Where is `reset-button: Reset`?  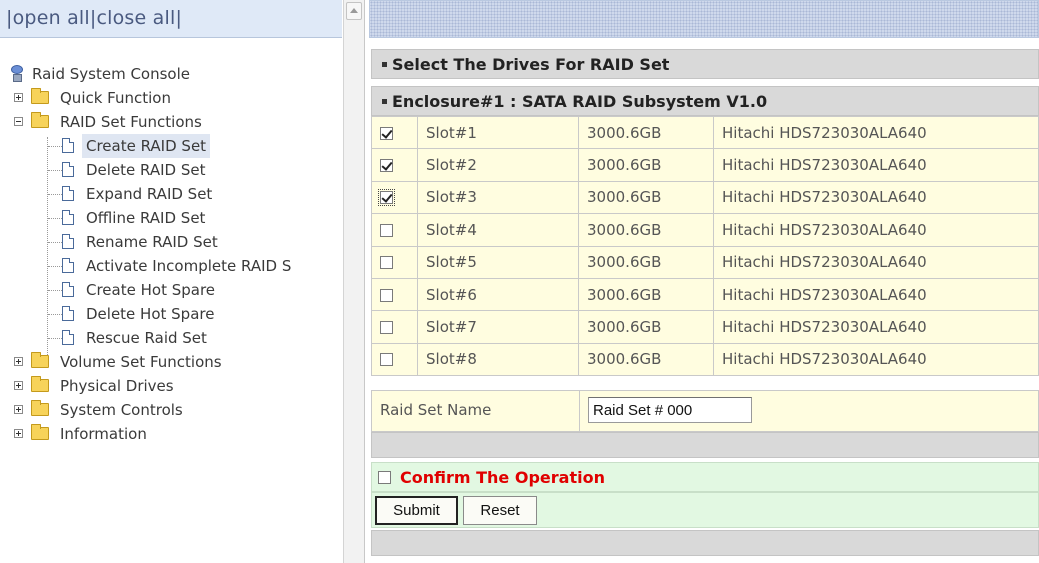
reset-button: Reset is located at coordinates (500, 510).